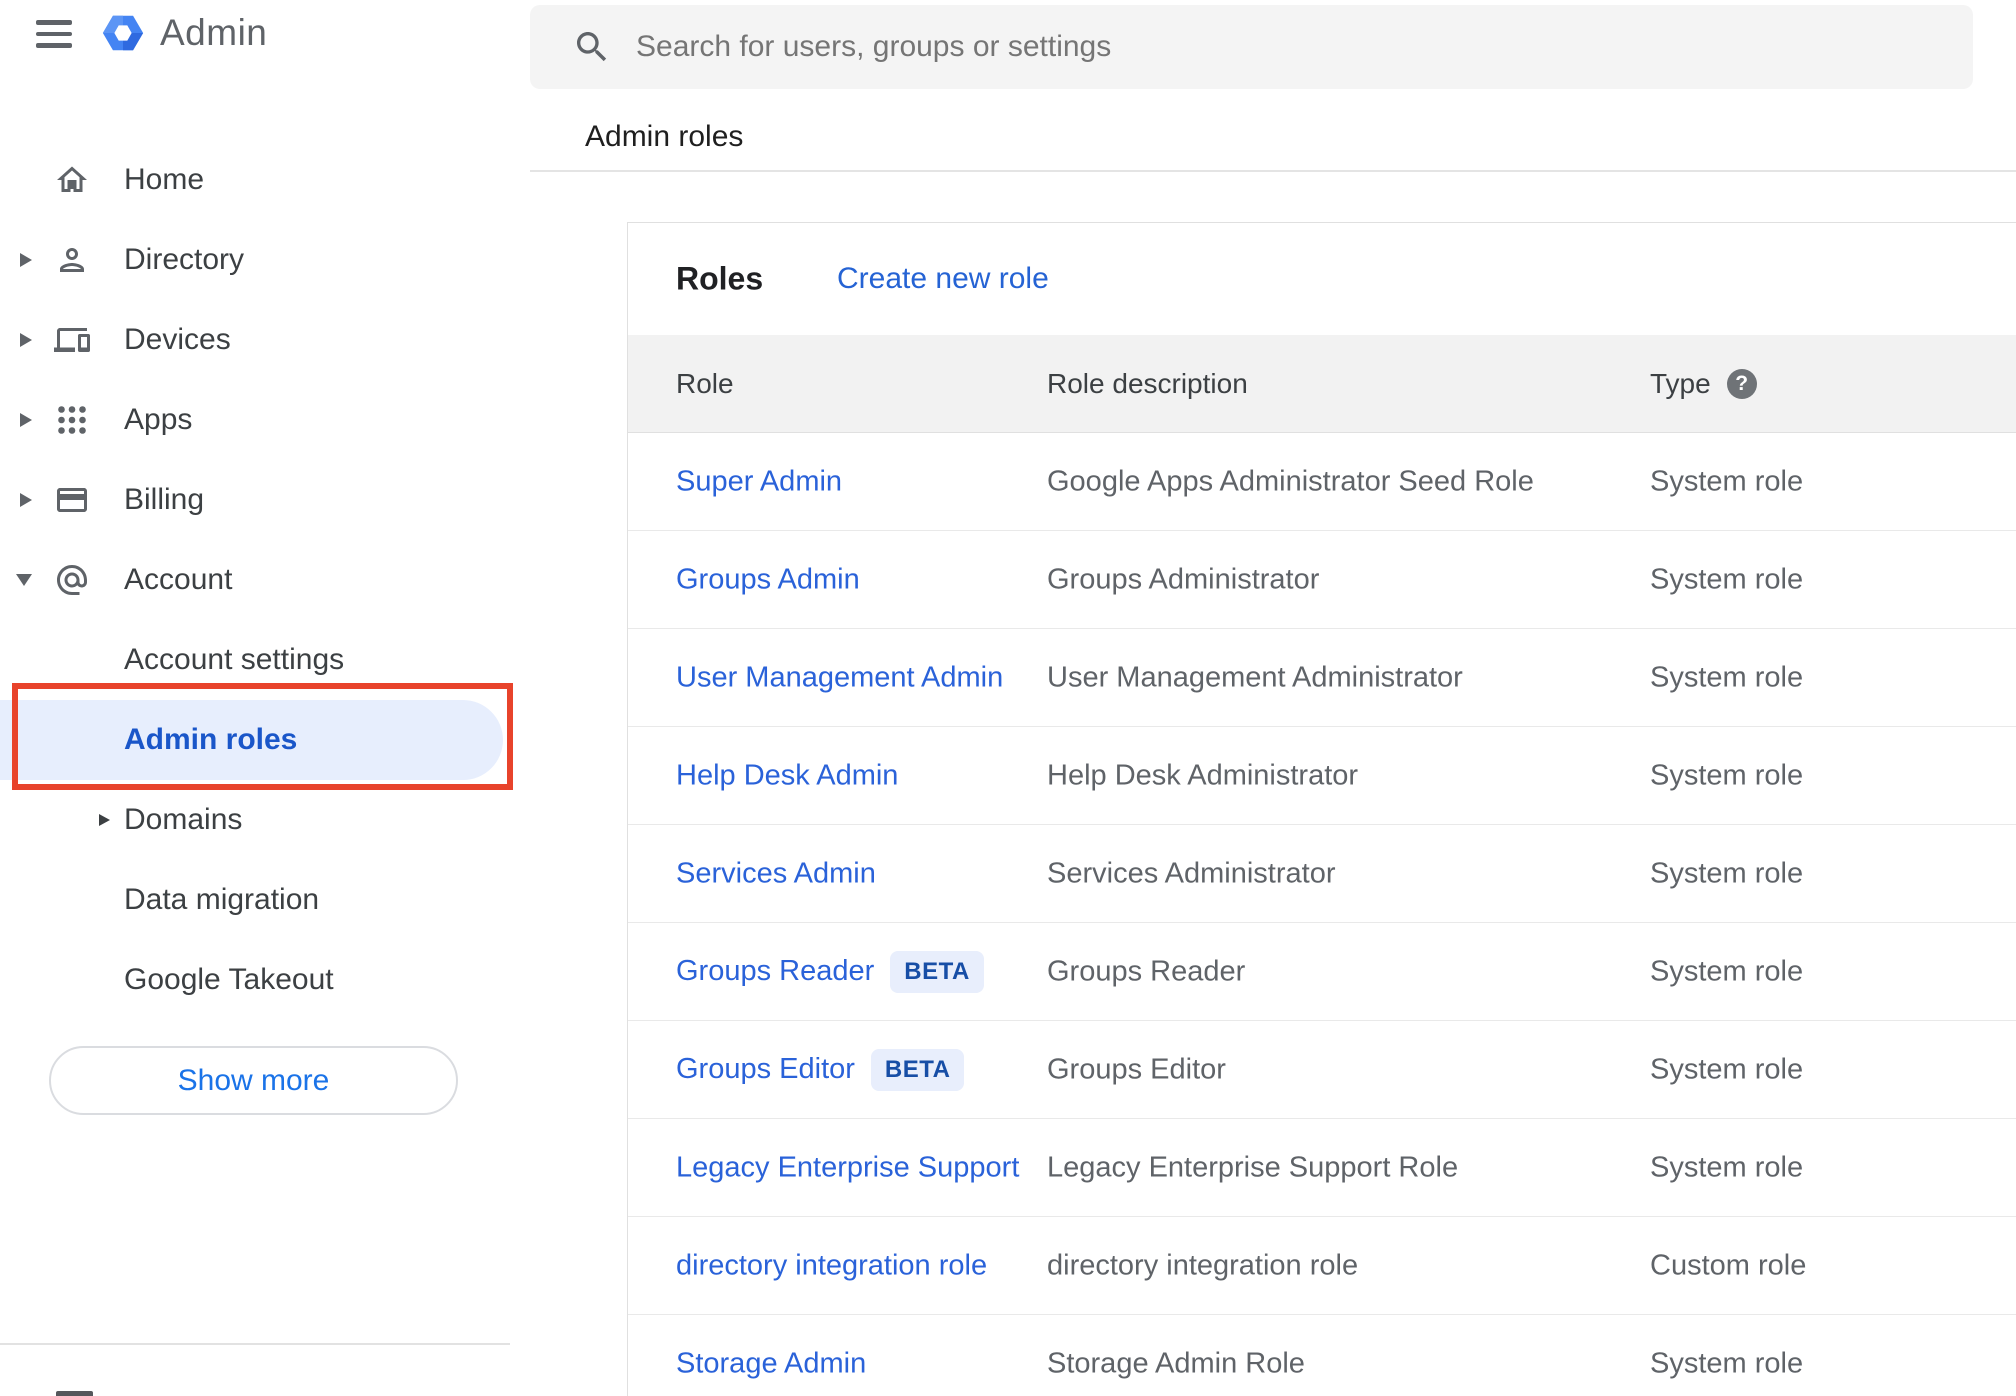 This screenshot has width=2016, height=1396. I want to click on sidebar-item-account: Account, so click(256, 580).